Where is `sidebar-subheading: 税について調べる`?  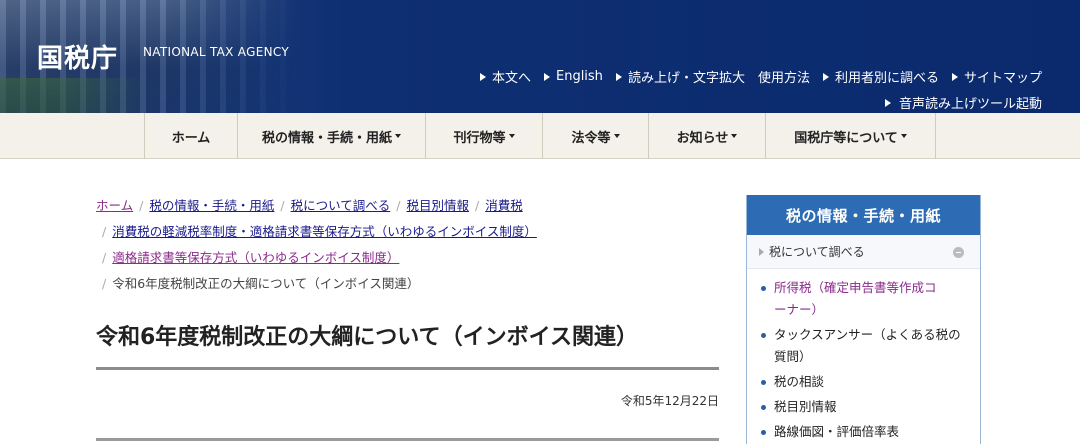 sidebar-subheading: 税について調べる is located at coordinates (863, 252).